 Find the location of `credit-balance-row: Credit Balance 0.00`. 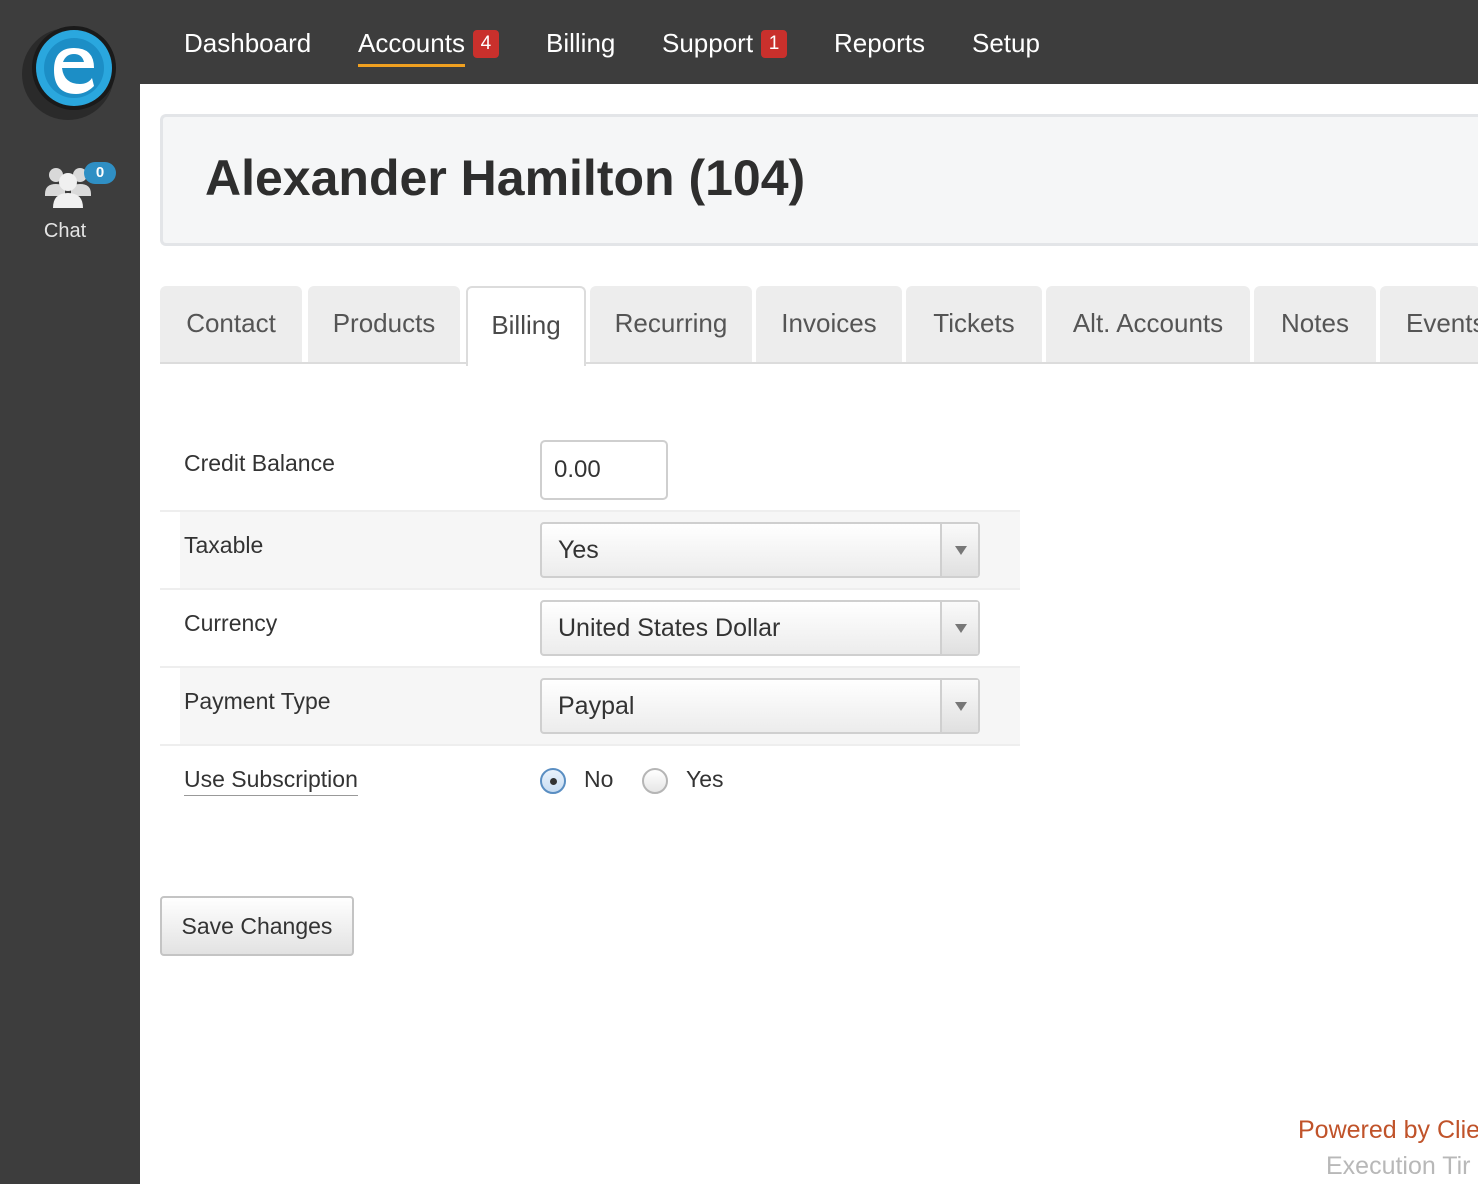

credit-balance-row: Credit Balance 0.00 is located at coordinates (590, 468).